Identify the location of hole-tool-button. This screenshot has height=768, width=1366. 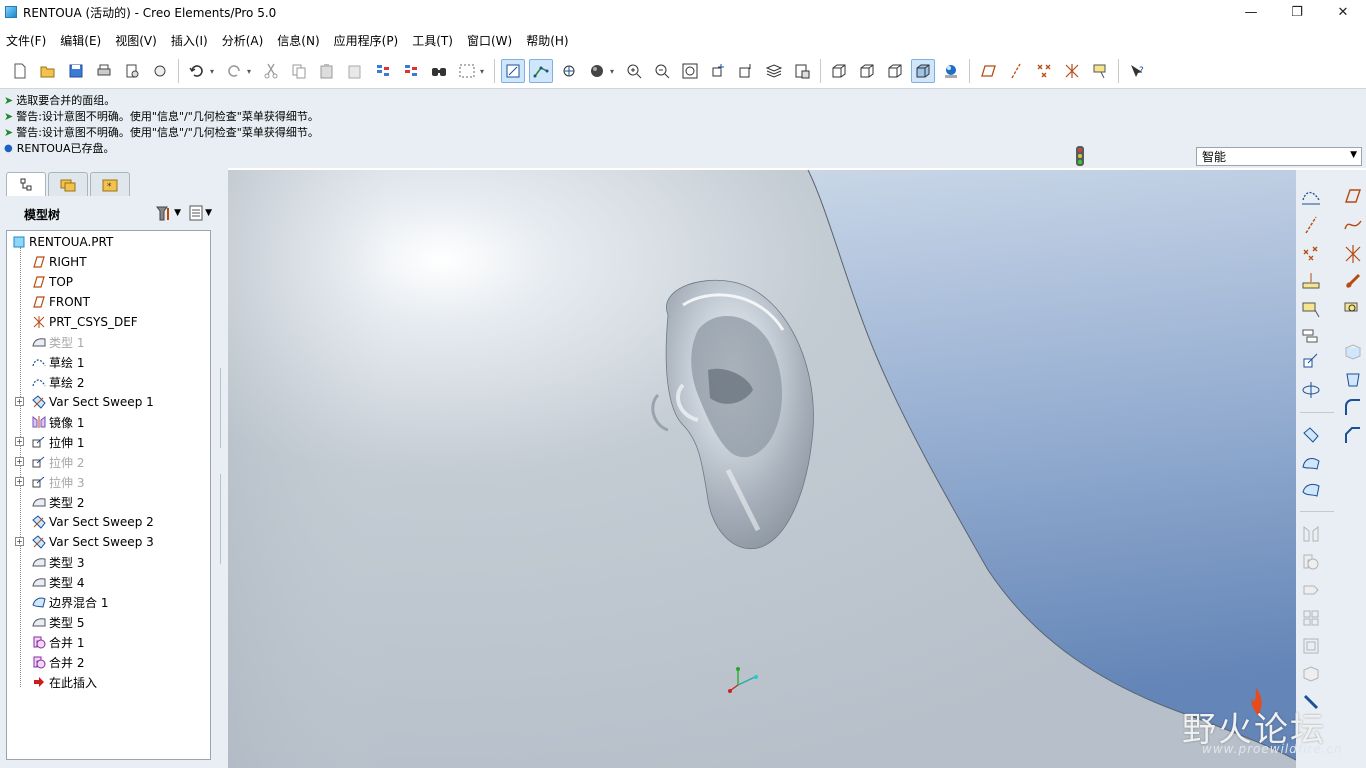
(1353, 353).